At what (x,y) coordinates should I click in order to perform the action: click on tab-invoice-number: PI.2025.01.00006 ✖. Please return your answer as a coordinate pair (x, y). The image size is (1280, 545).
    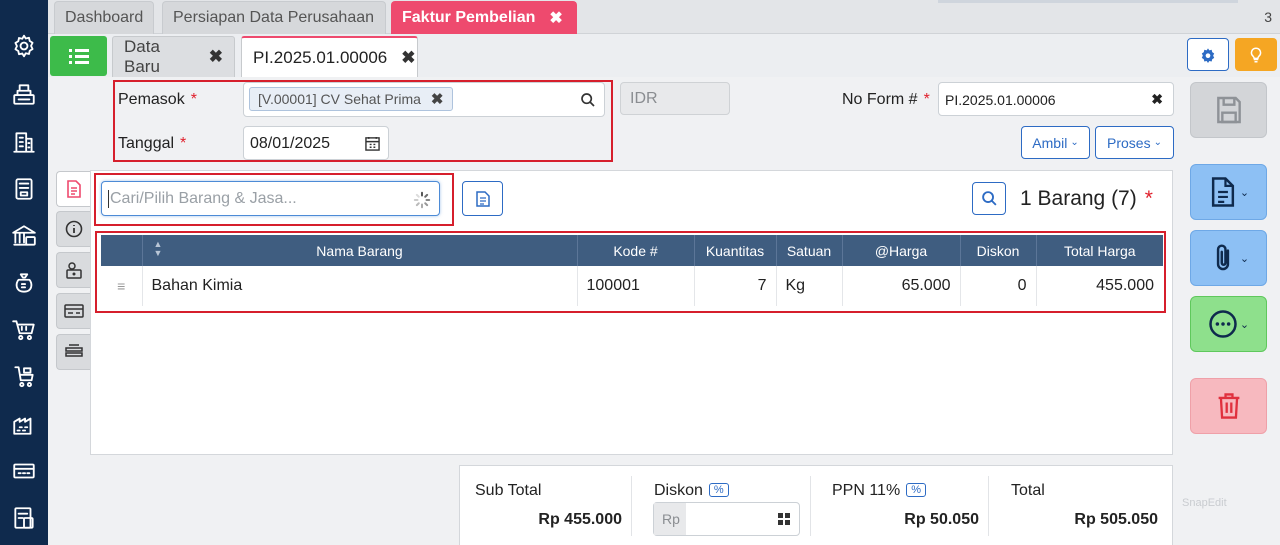
    Looking at the image, I should click on (329, 56).